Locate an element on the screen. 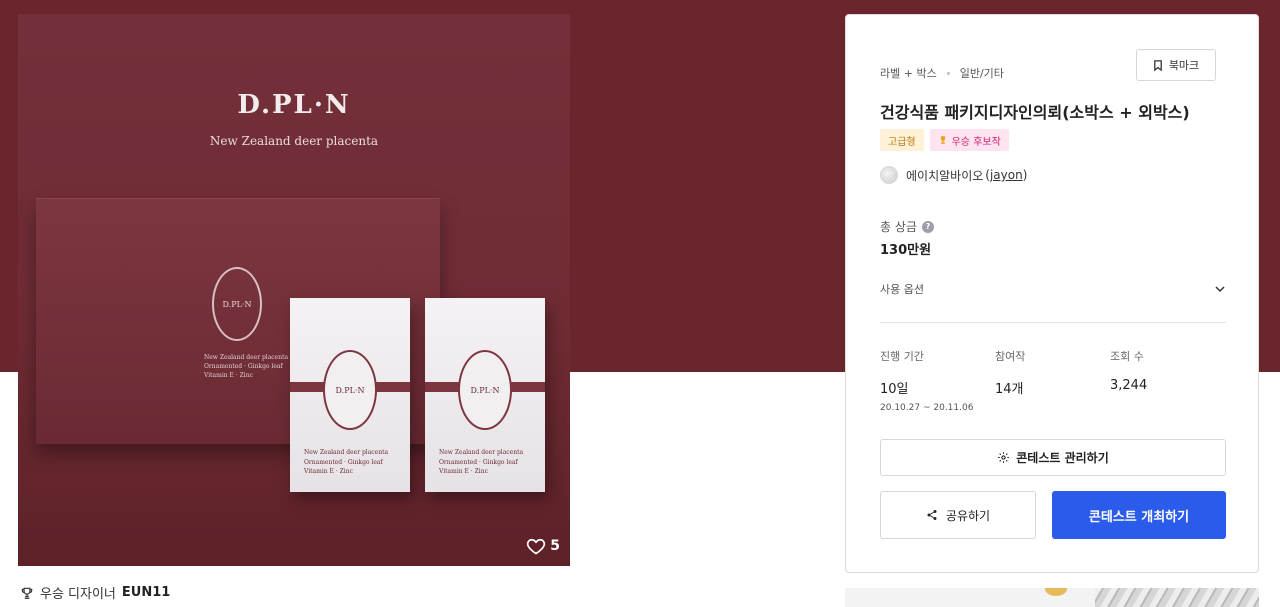 This screenshot has width=1280, height=607. preview-shape is located at coordinates (1056, 592).